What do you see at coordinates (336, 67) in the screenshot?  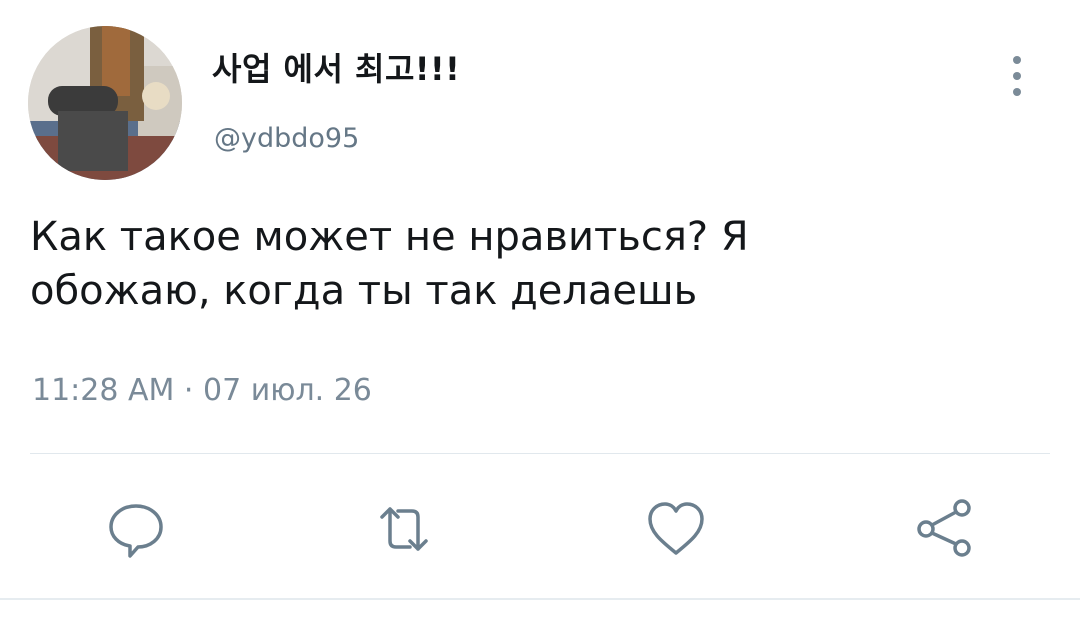 I see `display-name: 사업 에서 최고!!!` at bounding box center [336, 67].